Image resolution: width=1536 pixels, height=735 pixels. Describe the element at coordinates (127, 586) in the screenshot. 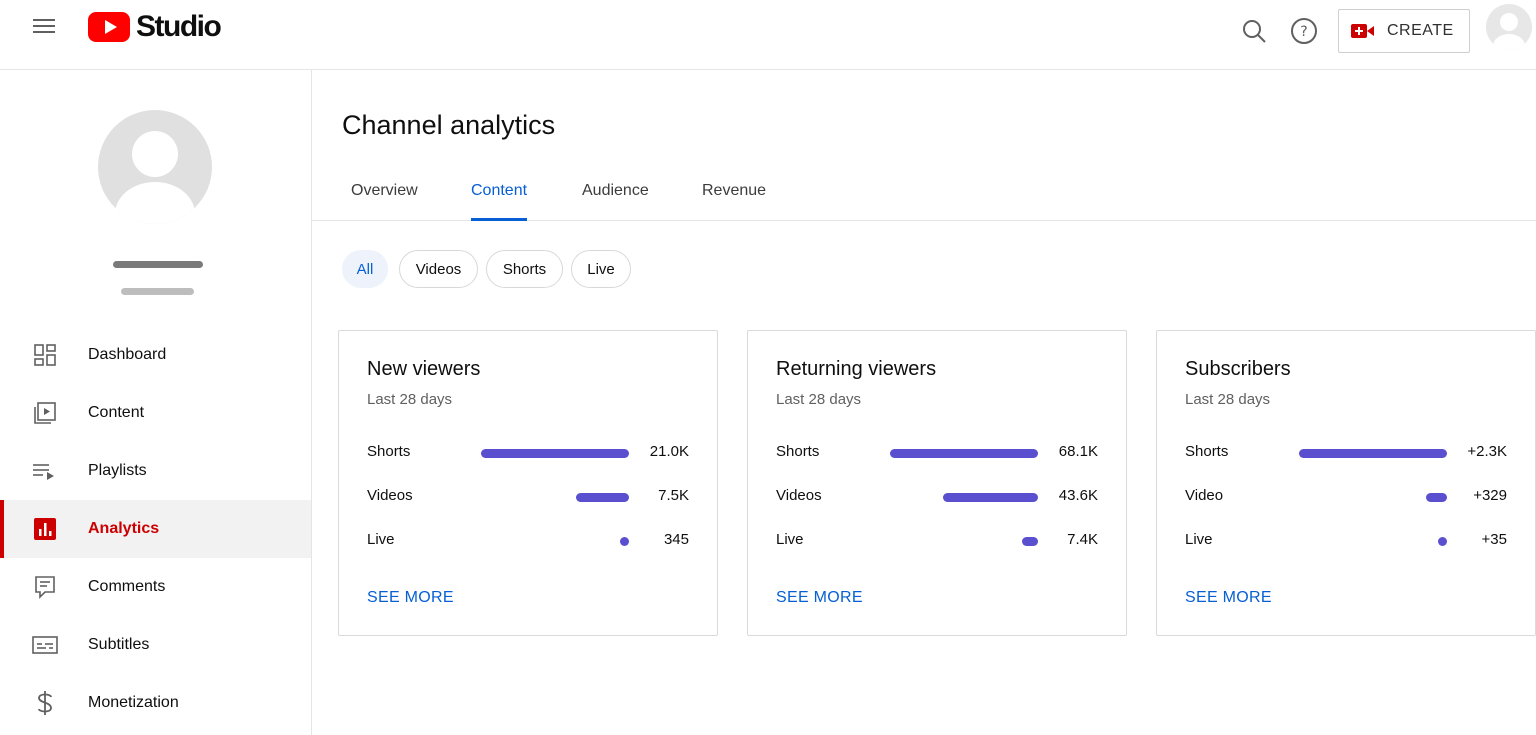

I see `sidebar-item-label: Comments` at that location.